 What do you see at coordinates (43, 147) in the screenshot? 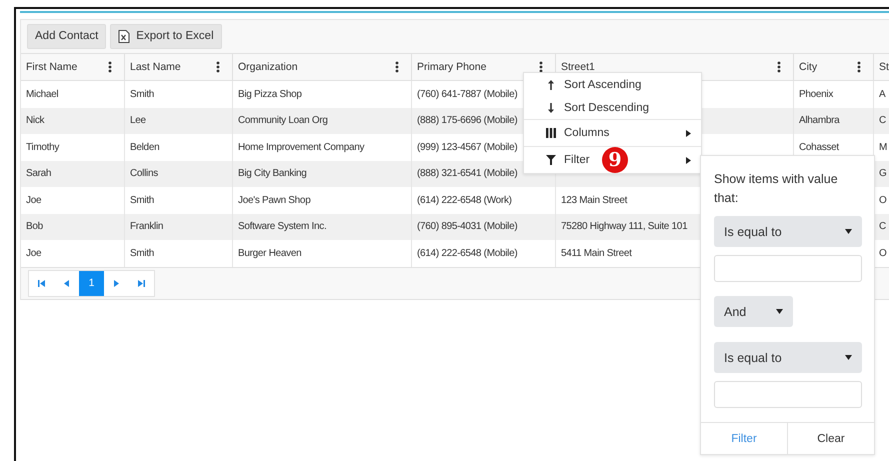
I see `table-cell: Timothy` at bounding box center [43, 147].